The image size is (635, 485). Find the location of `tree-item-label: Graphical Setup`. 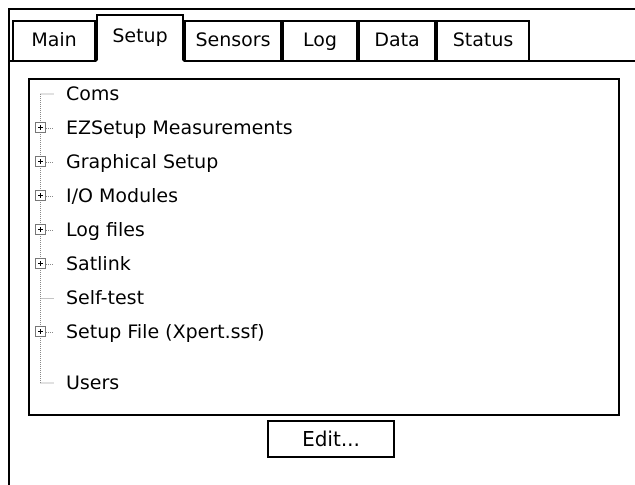

tree-item-label: Graphical Setup is located at coordinates (142, 162).